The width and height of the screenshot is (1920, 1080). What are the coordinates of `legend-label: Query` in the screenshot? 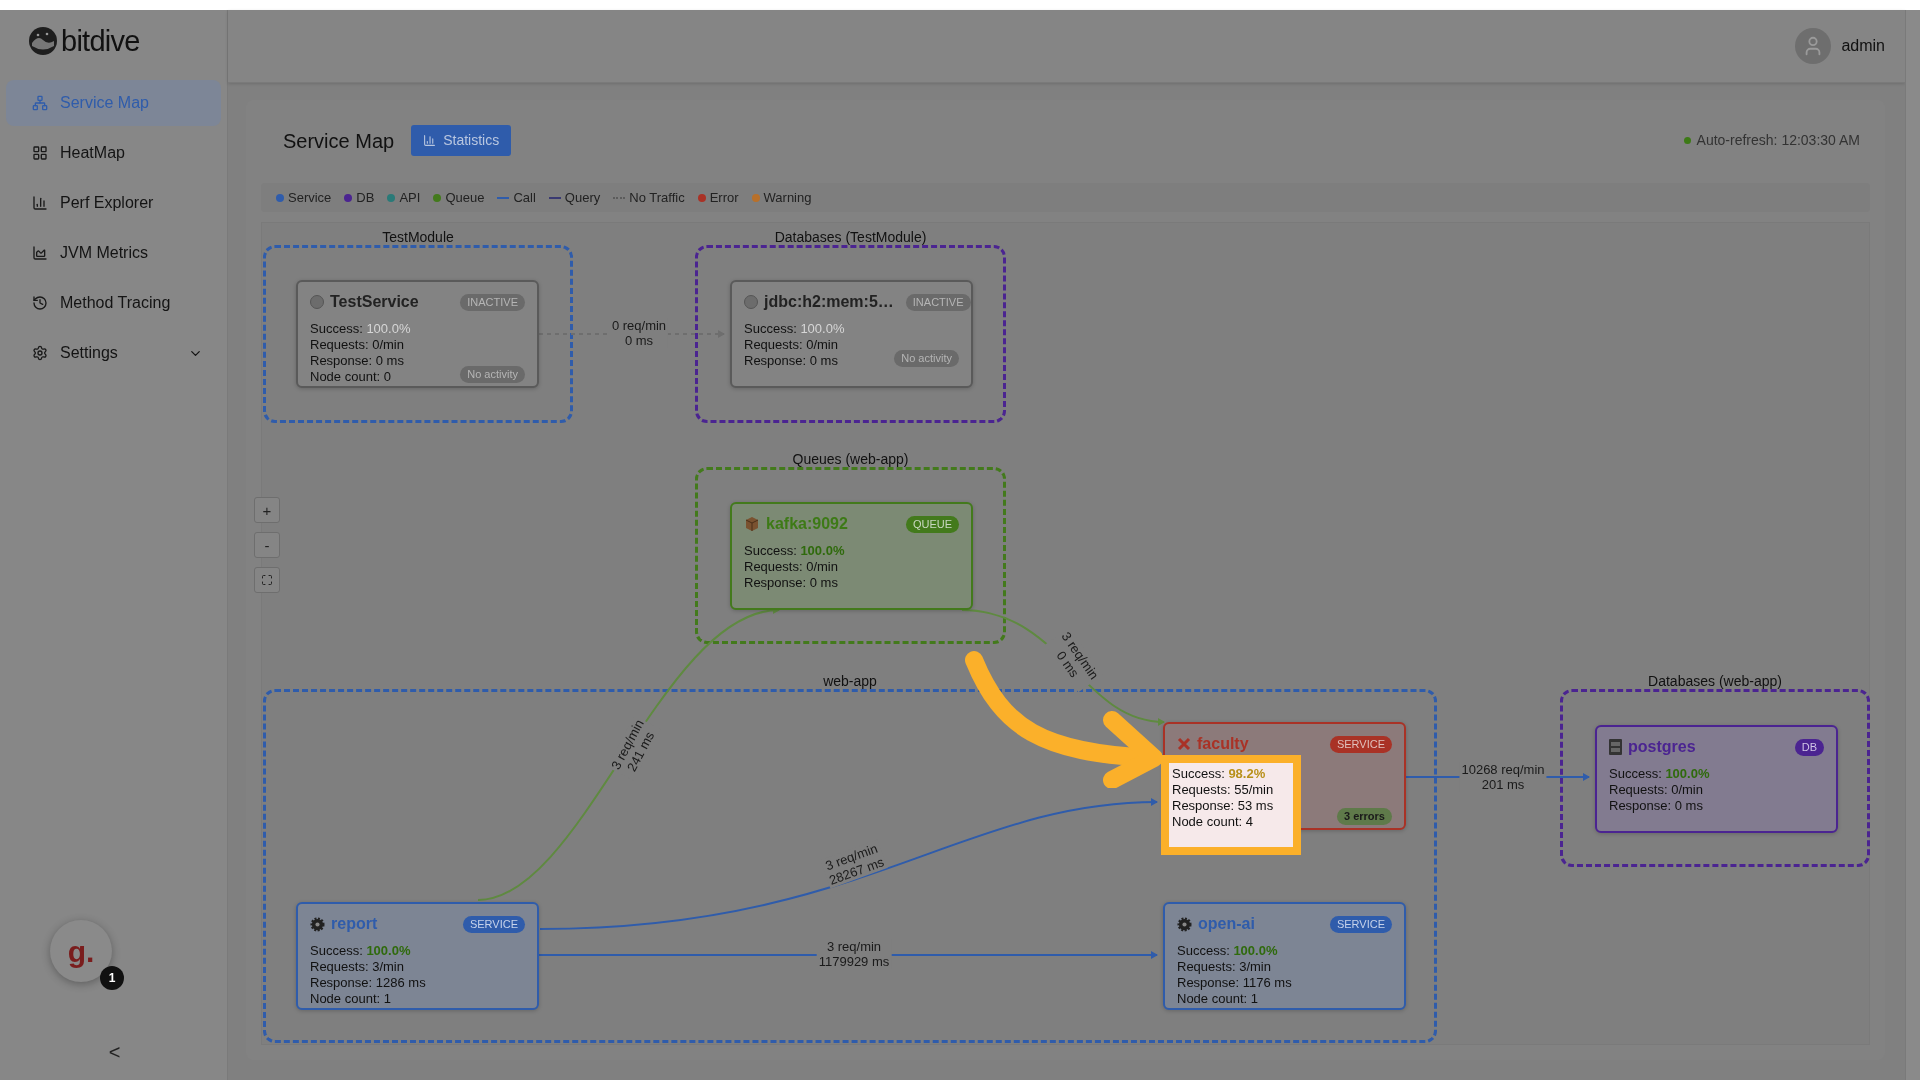 It's located at (582, 197).